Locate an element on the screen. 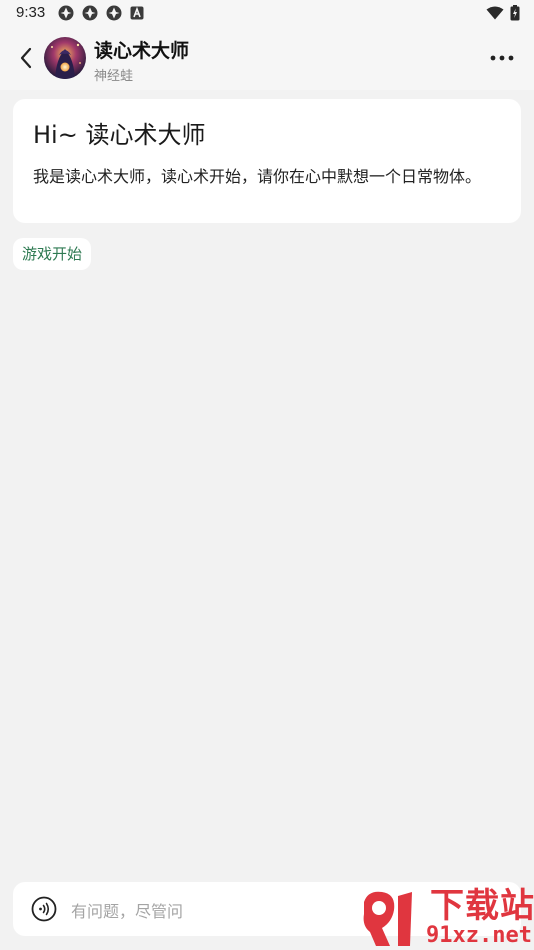  voice-wave-icon is located at coordinates (44, 909).